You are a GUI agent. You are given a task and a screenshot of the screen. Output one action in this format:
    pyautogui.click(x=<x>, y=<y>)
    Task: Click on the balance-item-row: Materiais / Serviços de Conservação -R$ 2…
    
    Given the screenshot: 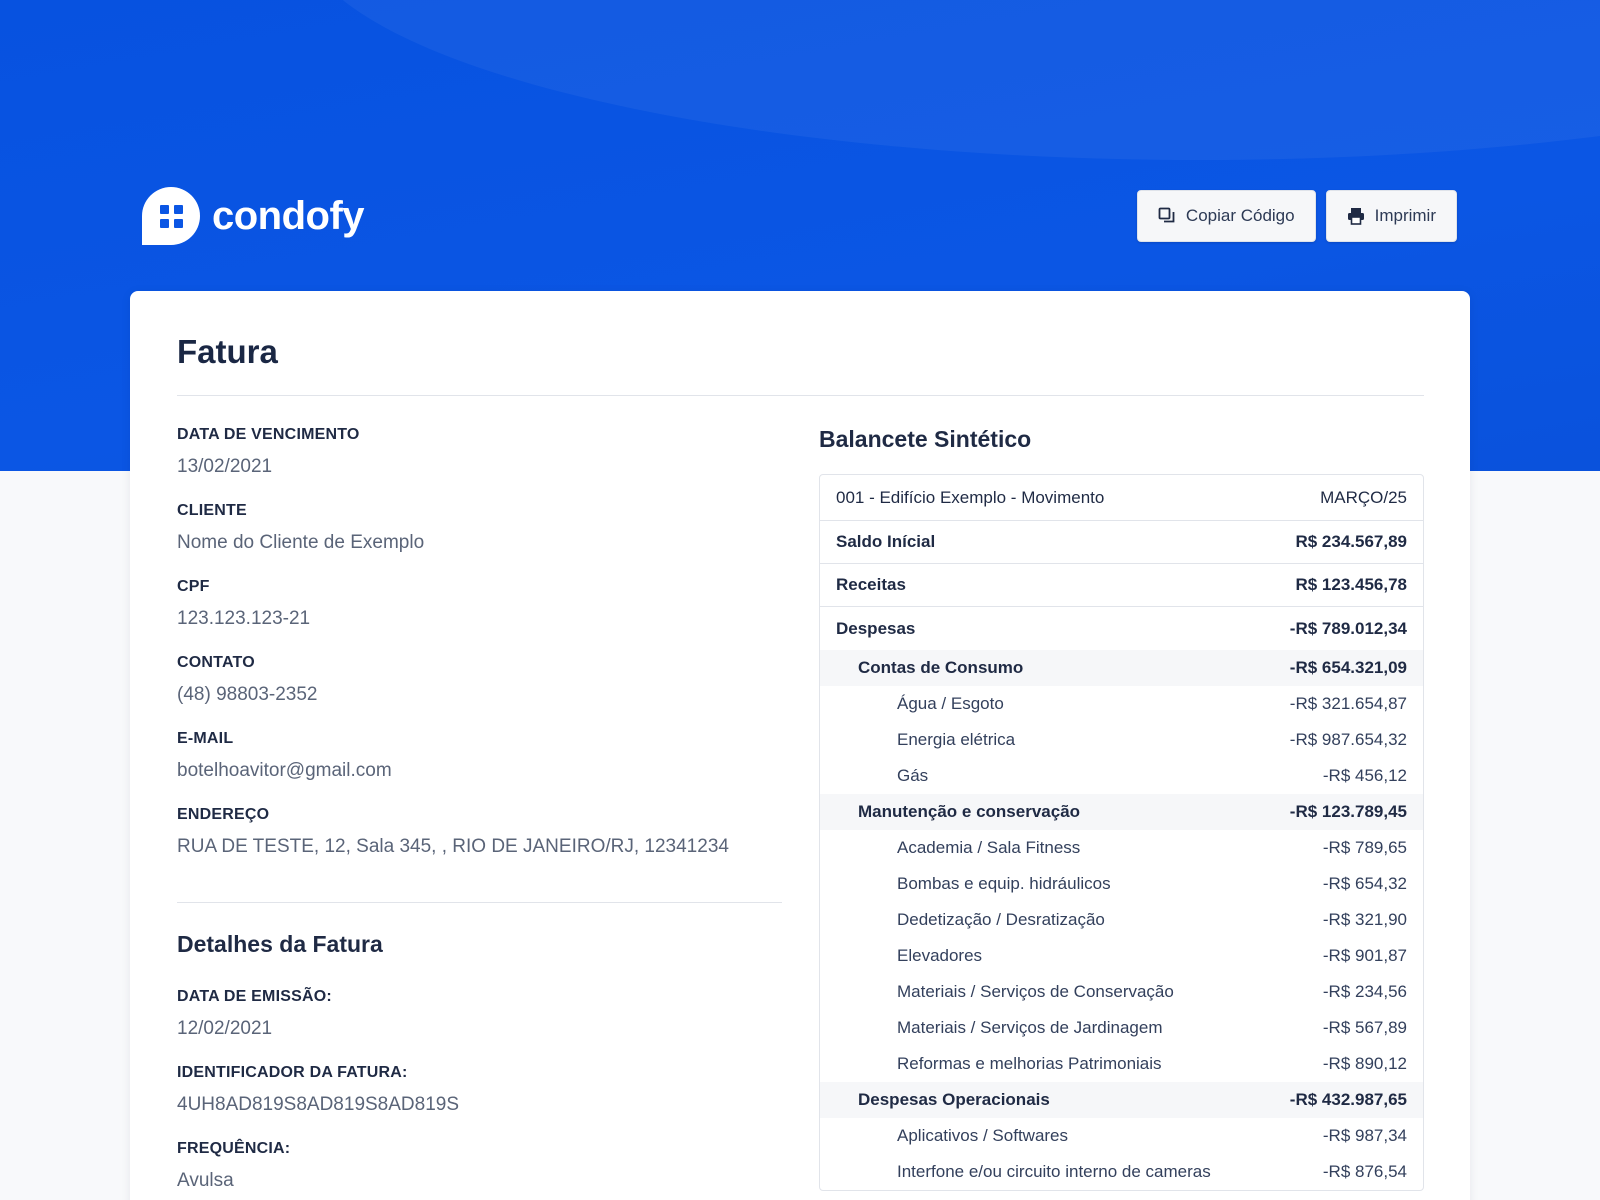 What is the action you would take?
    pyautogui.click(x=1121, y=992)
    